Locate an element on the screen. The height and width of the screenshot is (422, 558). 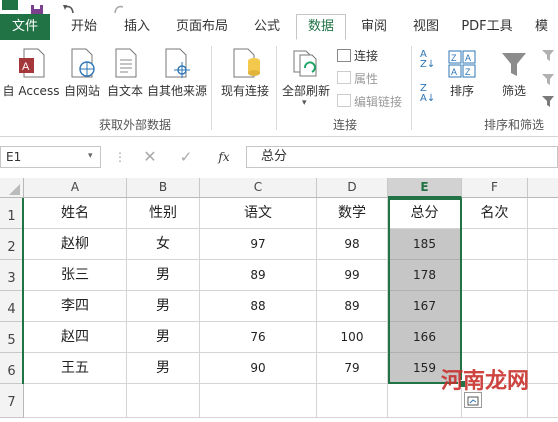
group-label-external-data: 获取外部数据 is located at coordinates (134, 125).